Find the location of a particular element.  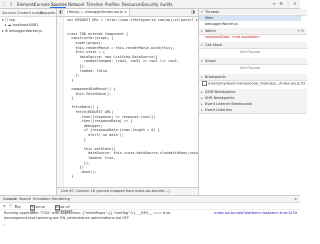

inspect-element-icon: ⬚ is located at coordinates (4, 4).